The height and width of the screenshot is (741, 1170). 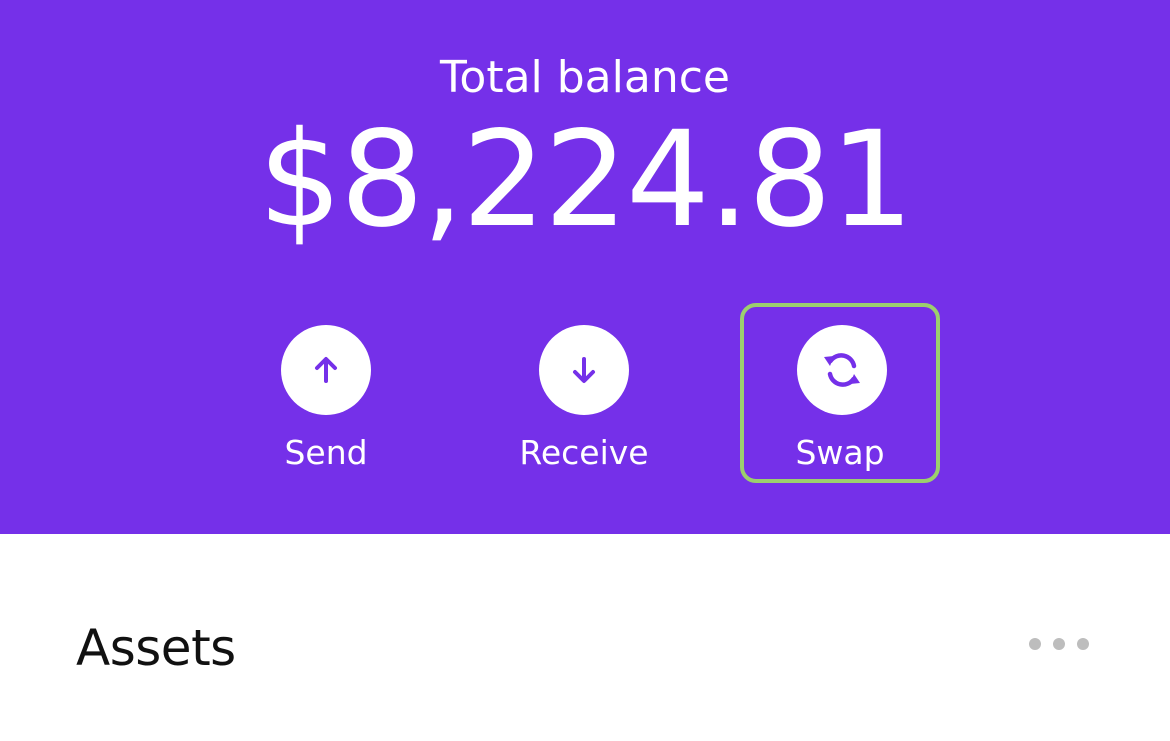 I want to click on receive-button: Receive, so click(x=584, y=393).